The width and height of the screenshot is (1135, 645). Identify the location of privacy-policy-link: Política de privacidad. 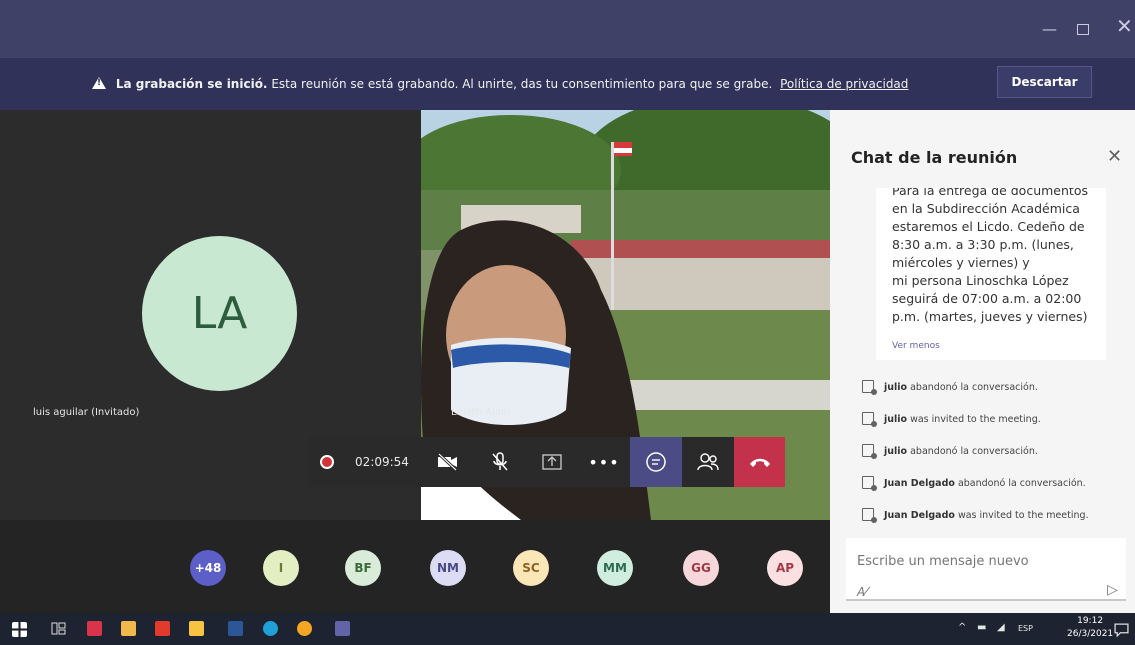
(844, 84).